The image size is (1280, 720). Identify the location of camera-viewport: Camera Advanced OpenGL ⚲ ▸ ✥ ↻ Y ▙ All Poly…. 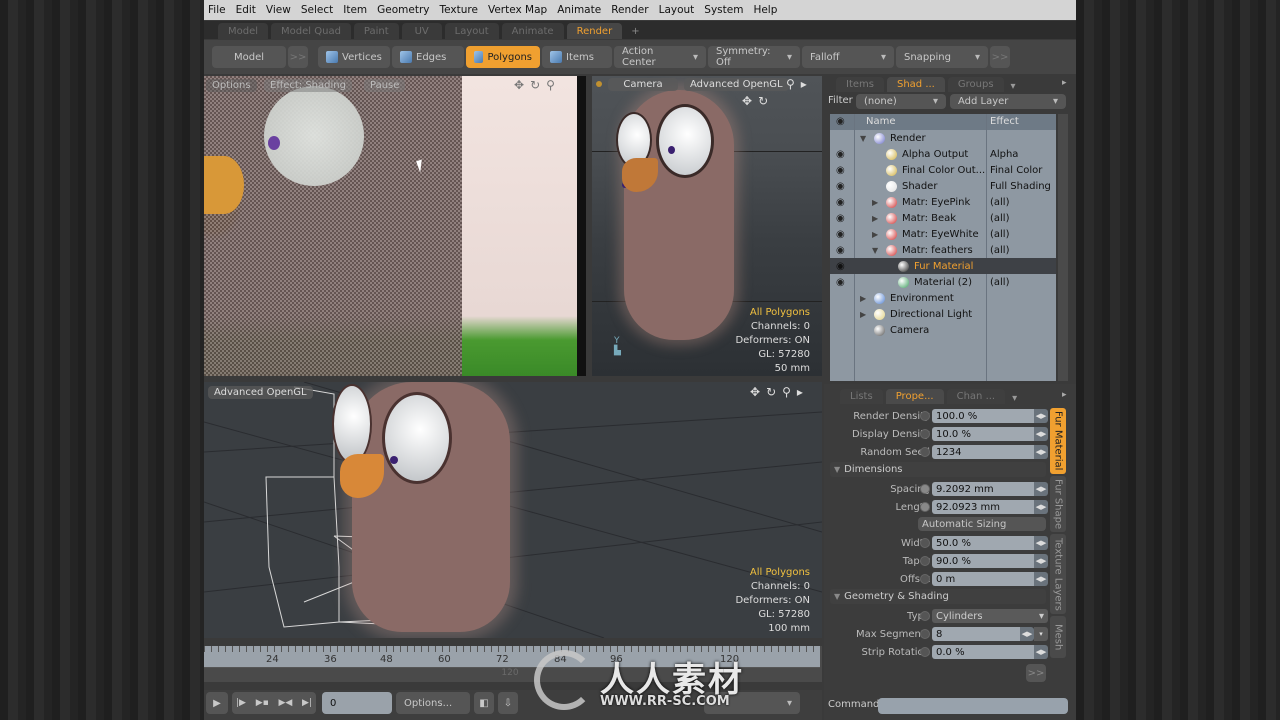
(707, 226).